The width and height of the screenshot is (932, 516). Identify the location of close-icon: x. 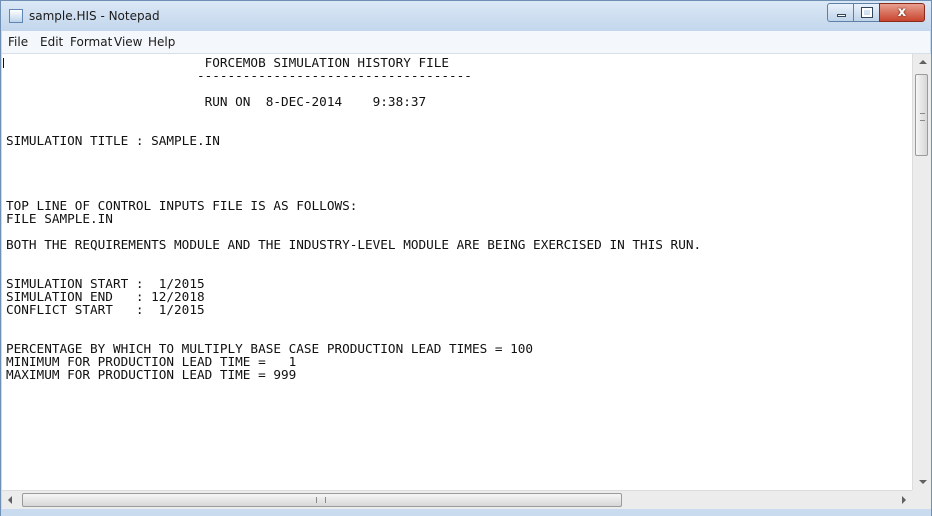
(902, 12).